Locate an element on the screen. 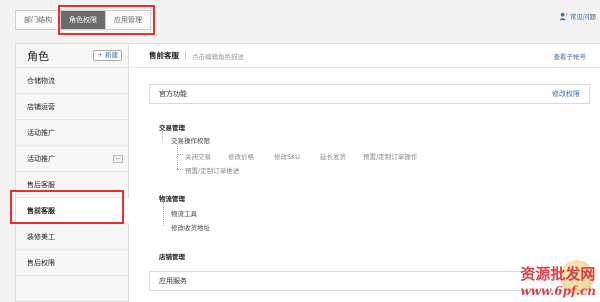  edit-icon: — is located at coordinates (118, 159).